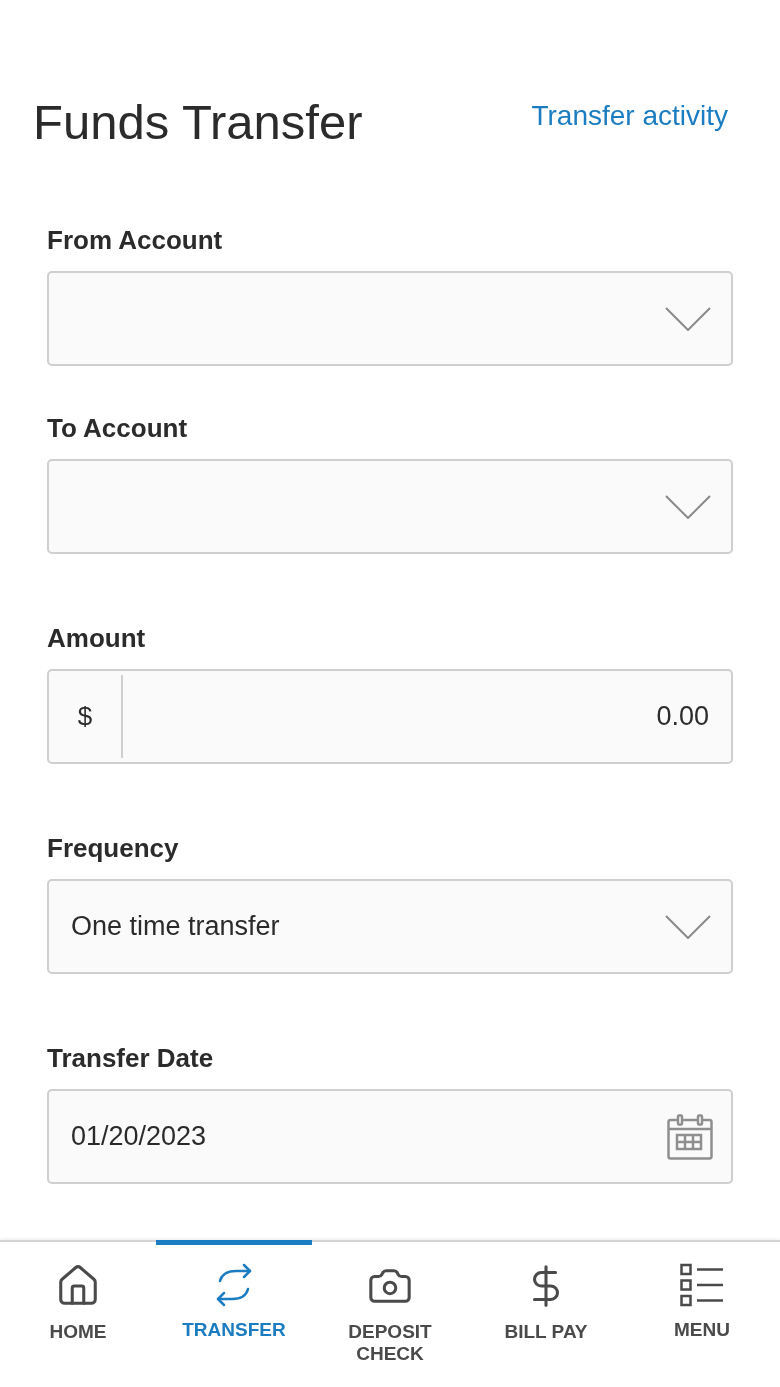 The width and height of the screenshot is (780, 1387). I want to click on field-label: Amount, so click(97, 638).